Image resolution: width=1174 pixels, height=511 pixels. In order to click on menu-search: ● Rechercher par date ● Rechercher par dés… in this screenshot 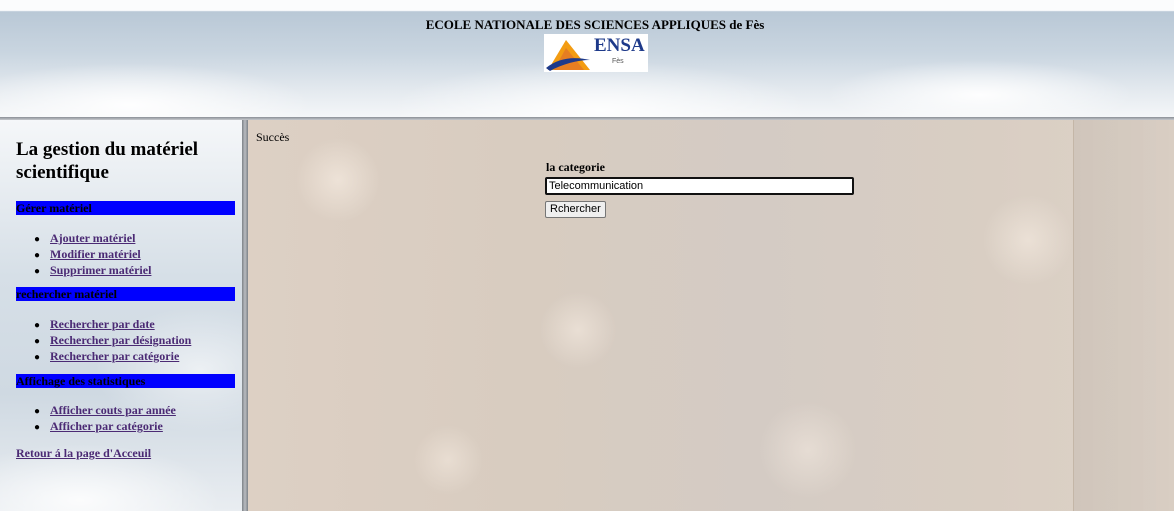, I will do `click(112, 341)`.